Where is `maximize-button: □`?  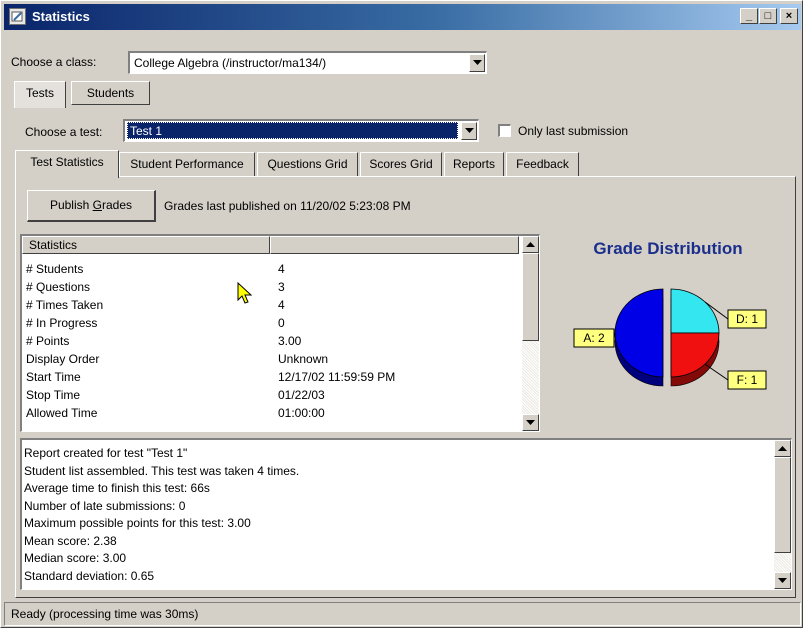 maximize-button: □ is located at coordinates (768, 16).